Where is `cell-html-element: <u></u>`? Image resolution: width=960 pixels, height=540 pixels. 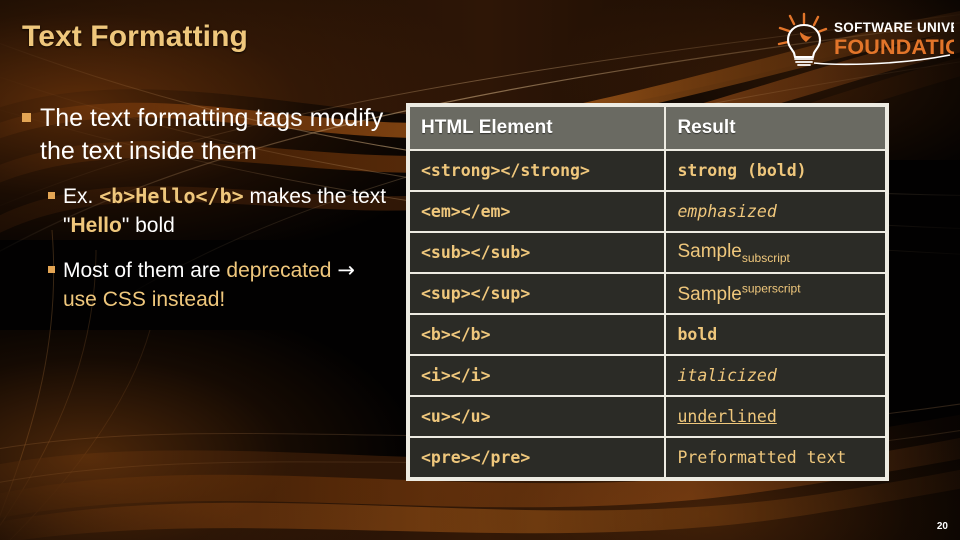 cell-html-element: <u></u> is located at coordinates (537, 416).